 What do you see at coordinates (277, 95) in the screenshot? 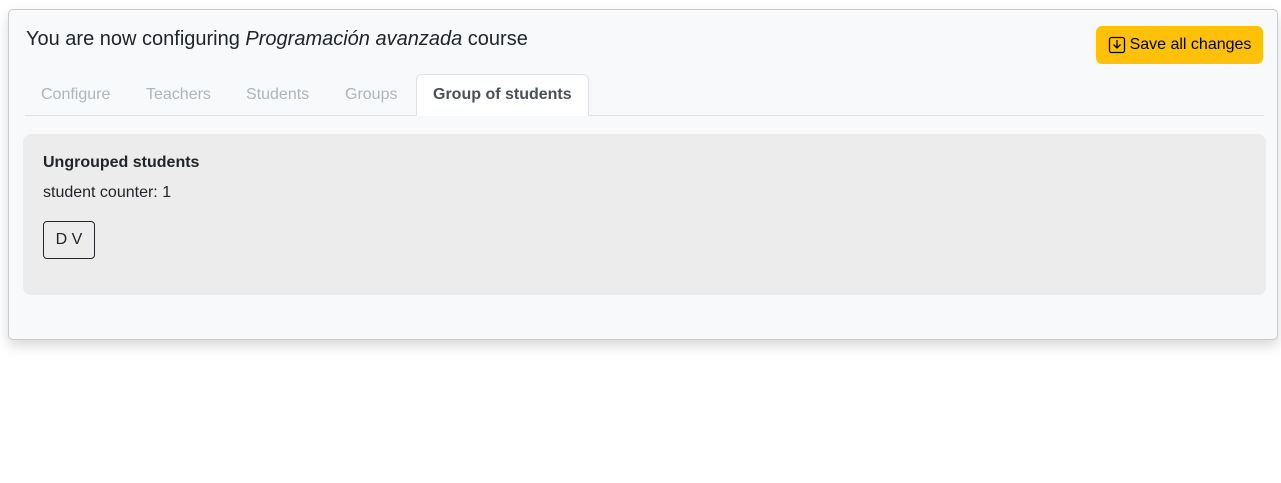
I see `tab-students: Students` at bounding box center [277, 95].